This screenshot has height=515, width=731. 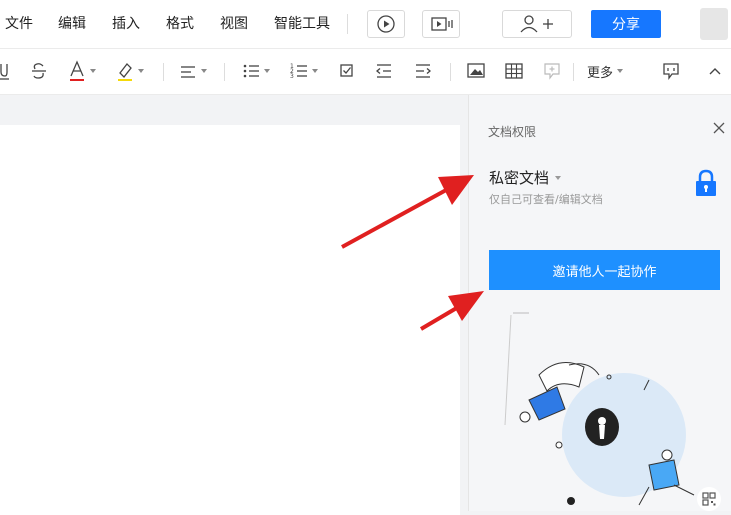 I want to click on strikethrough-icon, so click(x=39, y=71).